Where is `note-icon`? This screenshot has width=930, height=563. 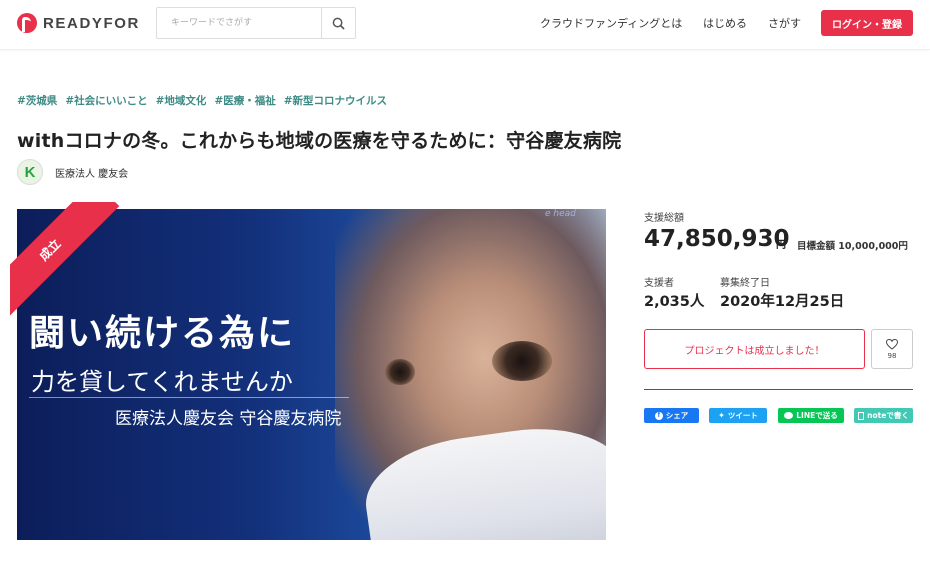
note-icon is located at coordinates (861, 415).